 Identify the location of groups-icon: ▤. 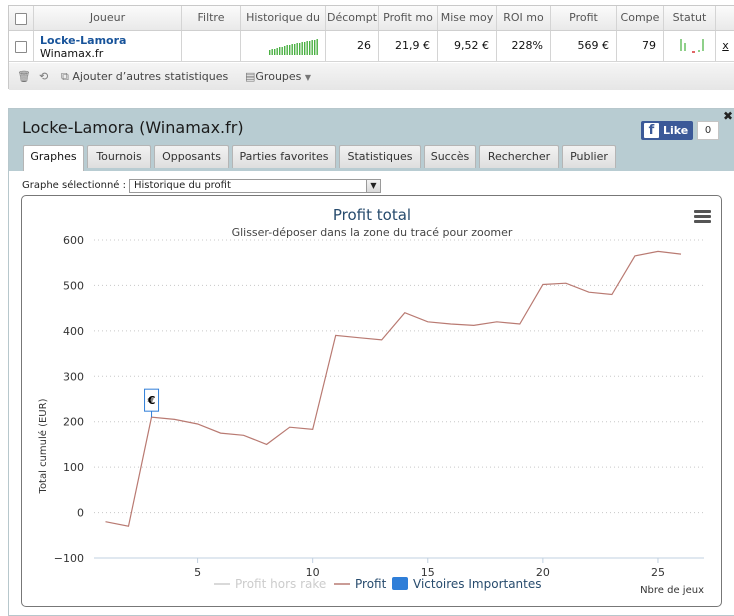
(250, 76).